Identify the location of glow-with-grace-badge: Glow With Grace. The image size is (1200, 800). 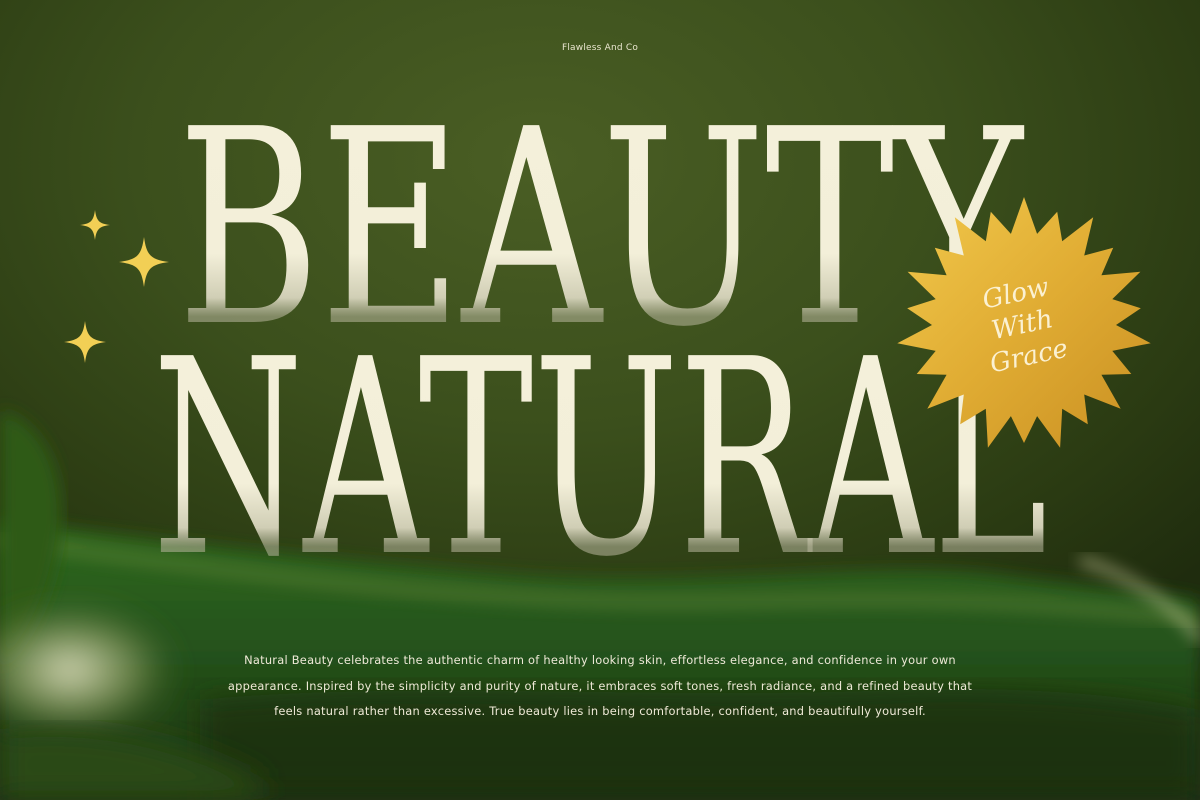
(1024, 322).